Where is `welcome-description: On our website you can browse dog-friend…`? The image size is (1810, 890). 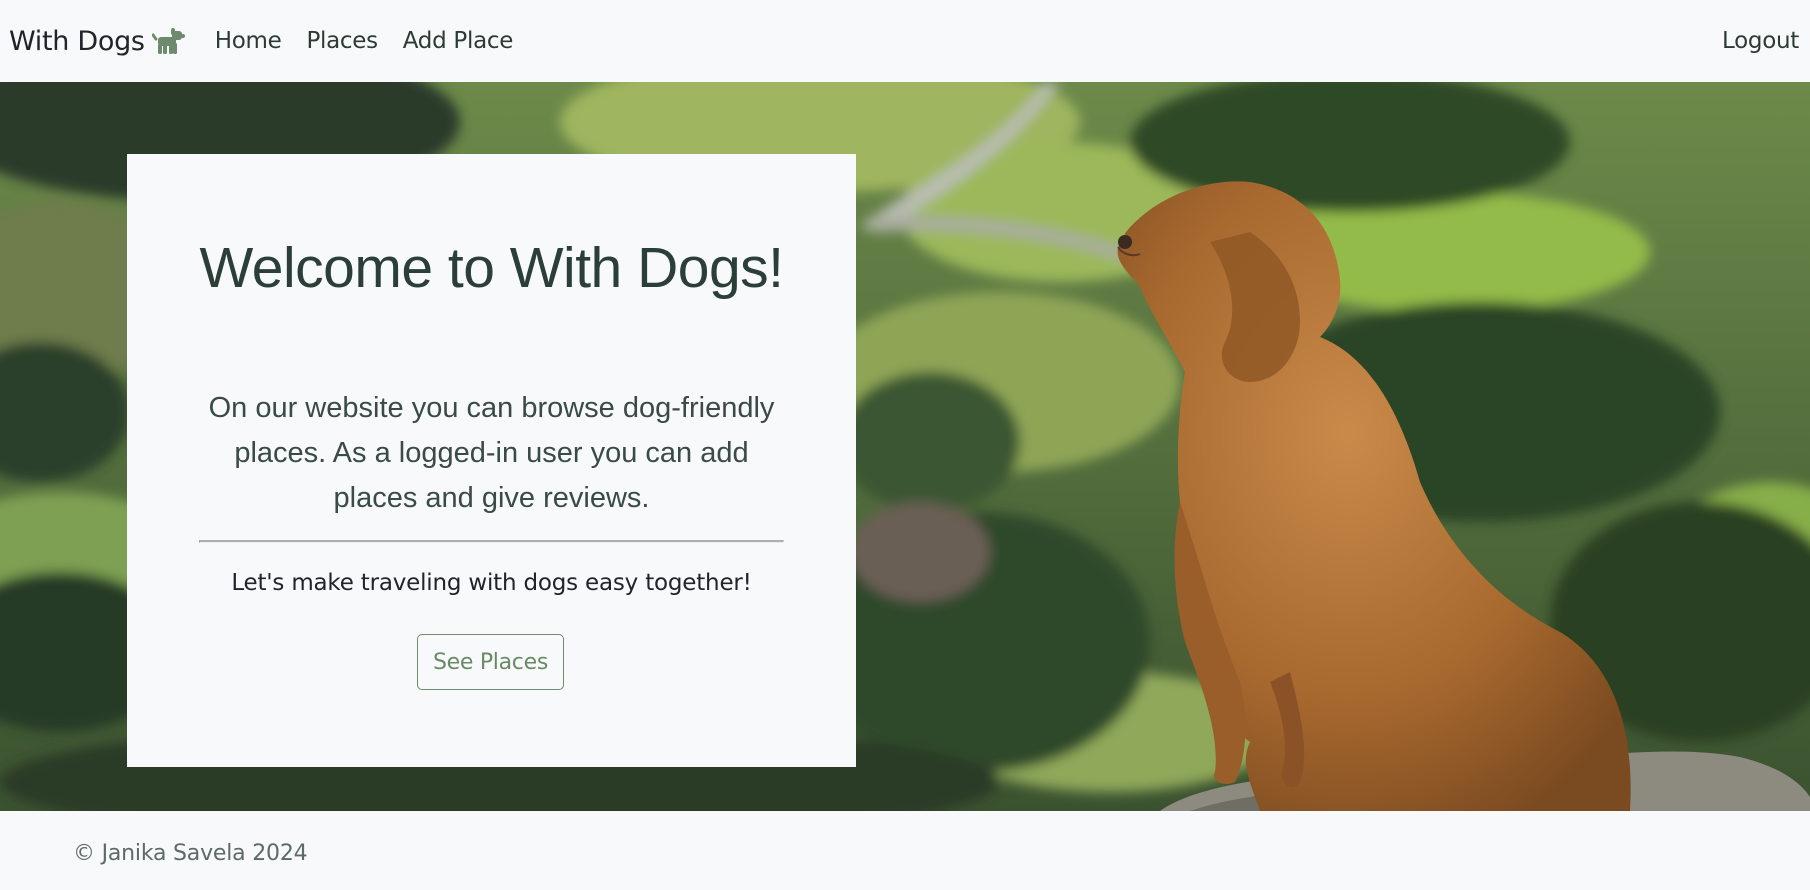
welcome-description: On our website you can browse dog-friend… is located at coordinates (491, 453).